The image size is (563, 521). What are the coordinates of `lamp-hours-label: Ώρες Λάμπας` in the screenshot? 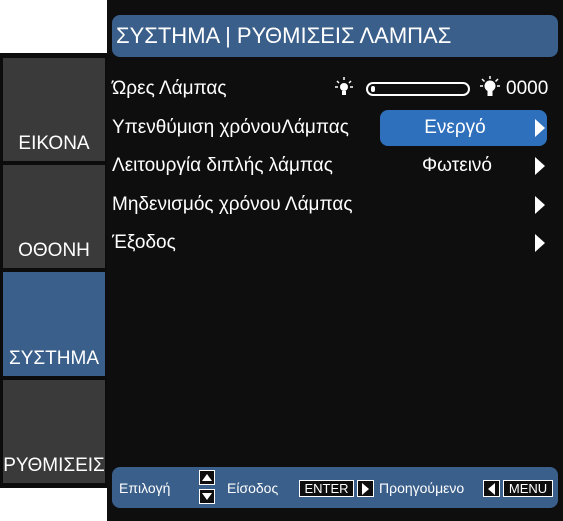 It's located at (169, 88).